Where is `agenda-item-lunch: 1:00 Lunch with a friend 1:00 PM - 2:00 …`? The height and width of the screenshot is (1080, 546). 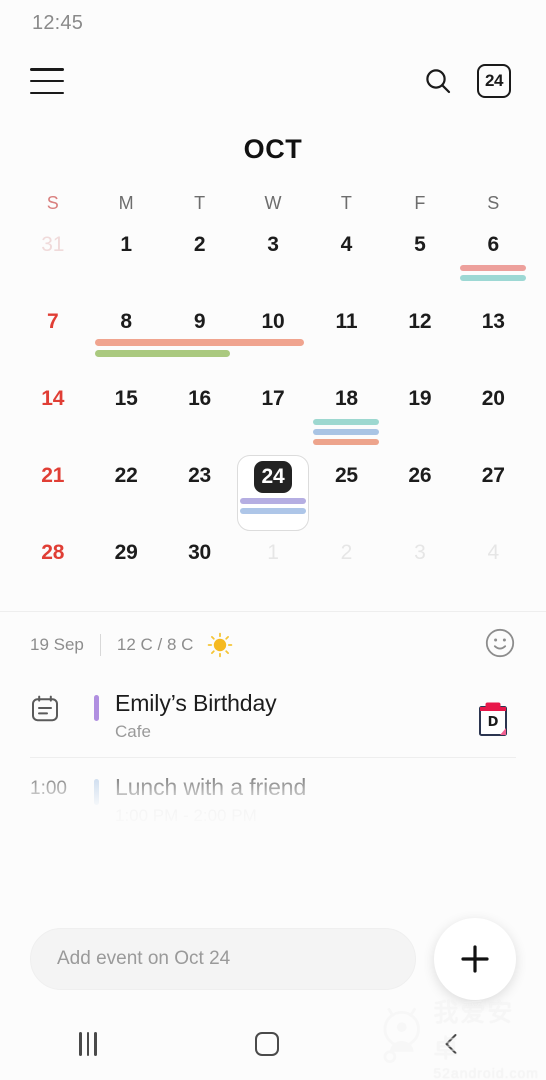
agenda-item-lunch: 1:00 Lunch with a friend 1:00 PM - 2:00 … is located at coordinates (273, 799).